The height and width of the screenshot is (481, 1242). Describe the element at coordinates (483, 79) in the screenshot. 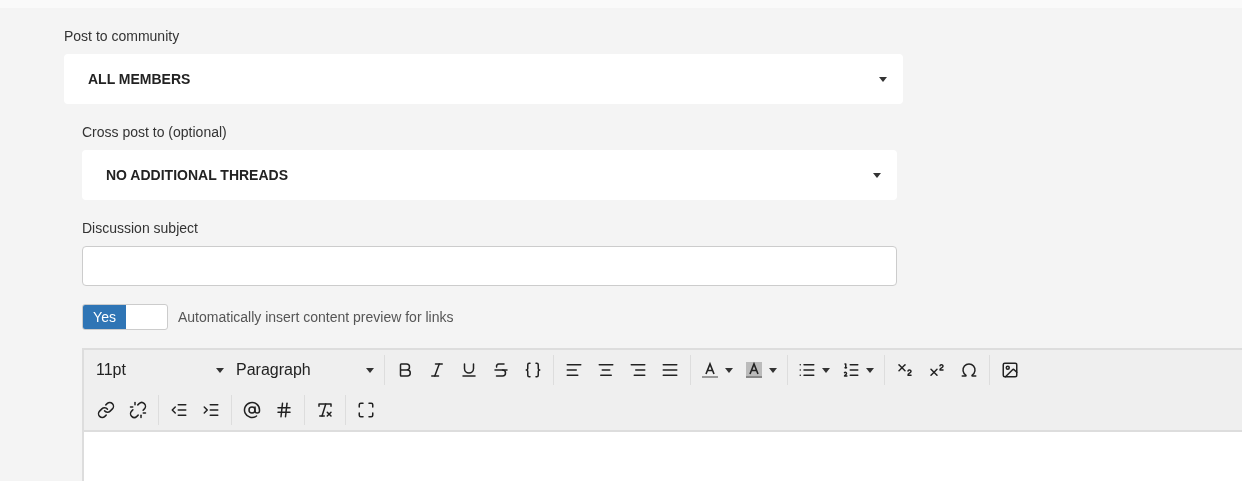

I see `community-select: ALL MEMBERS` at that location.